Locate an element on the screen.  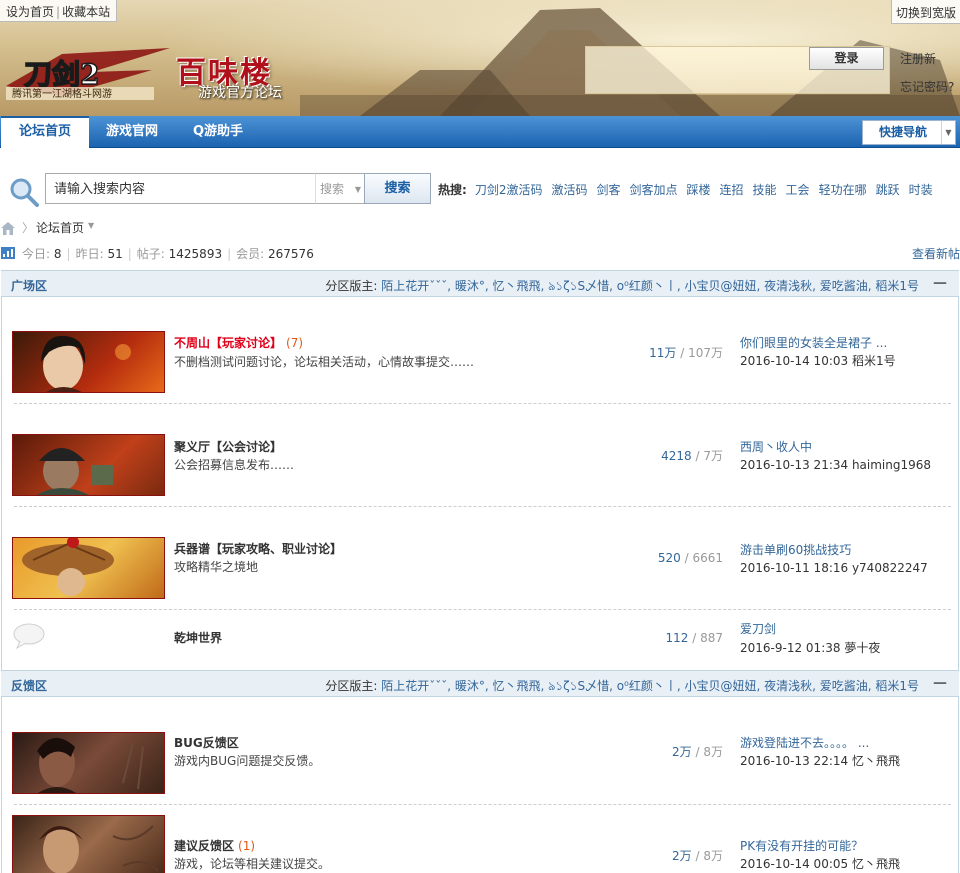
stat-yesterday: 51 is located at coordinates (115, 254).